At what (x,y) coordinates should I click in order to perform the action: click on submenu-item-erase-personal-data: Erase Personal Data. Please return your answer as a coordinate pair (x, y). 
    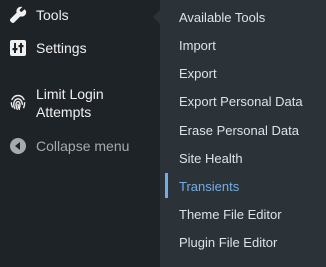
    Looking at the image, I should click on (239, 131).